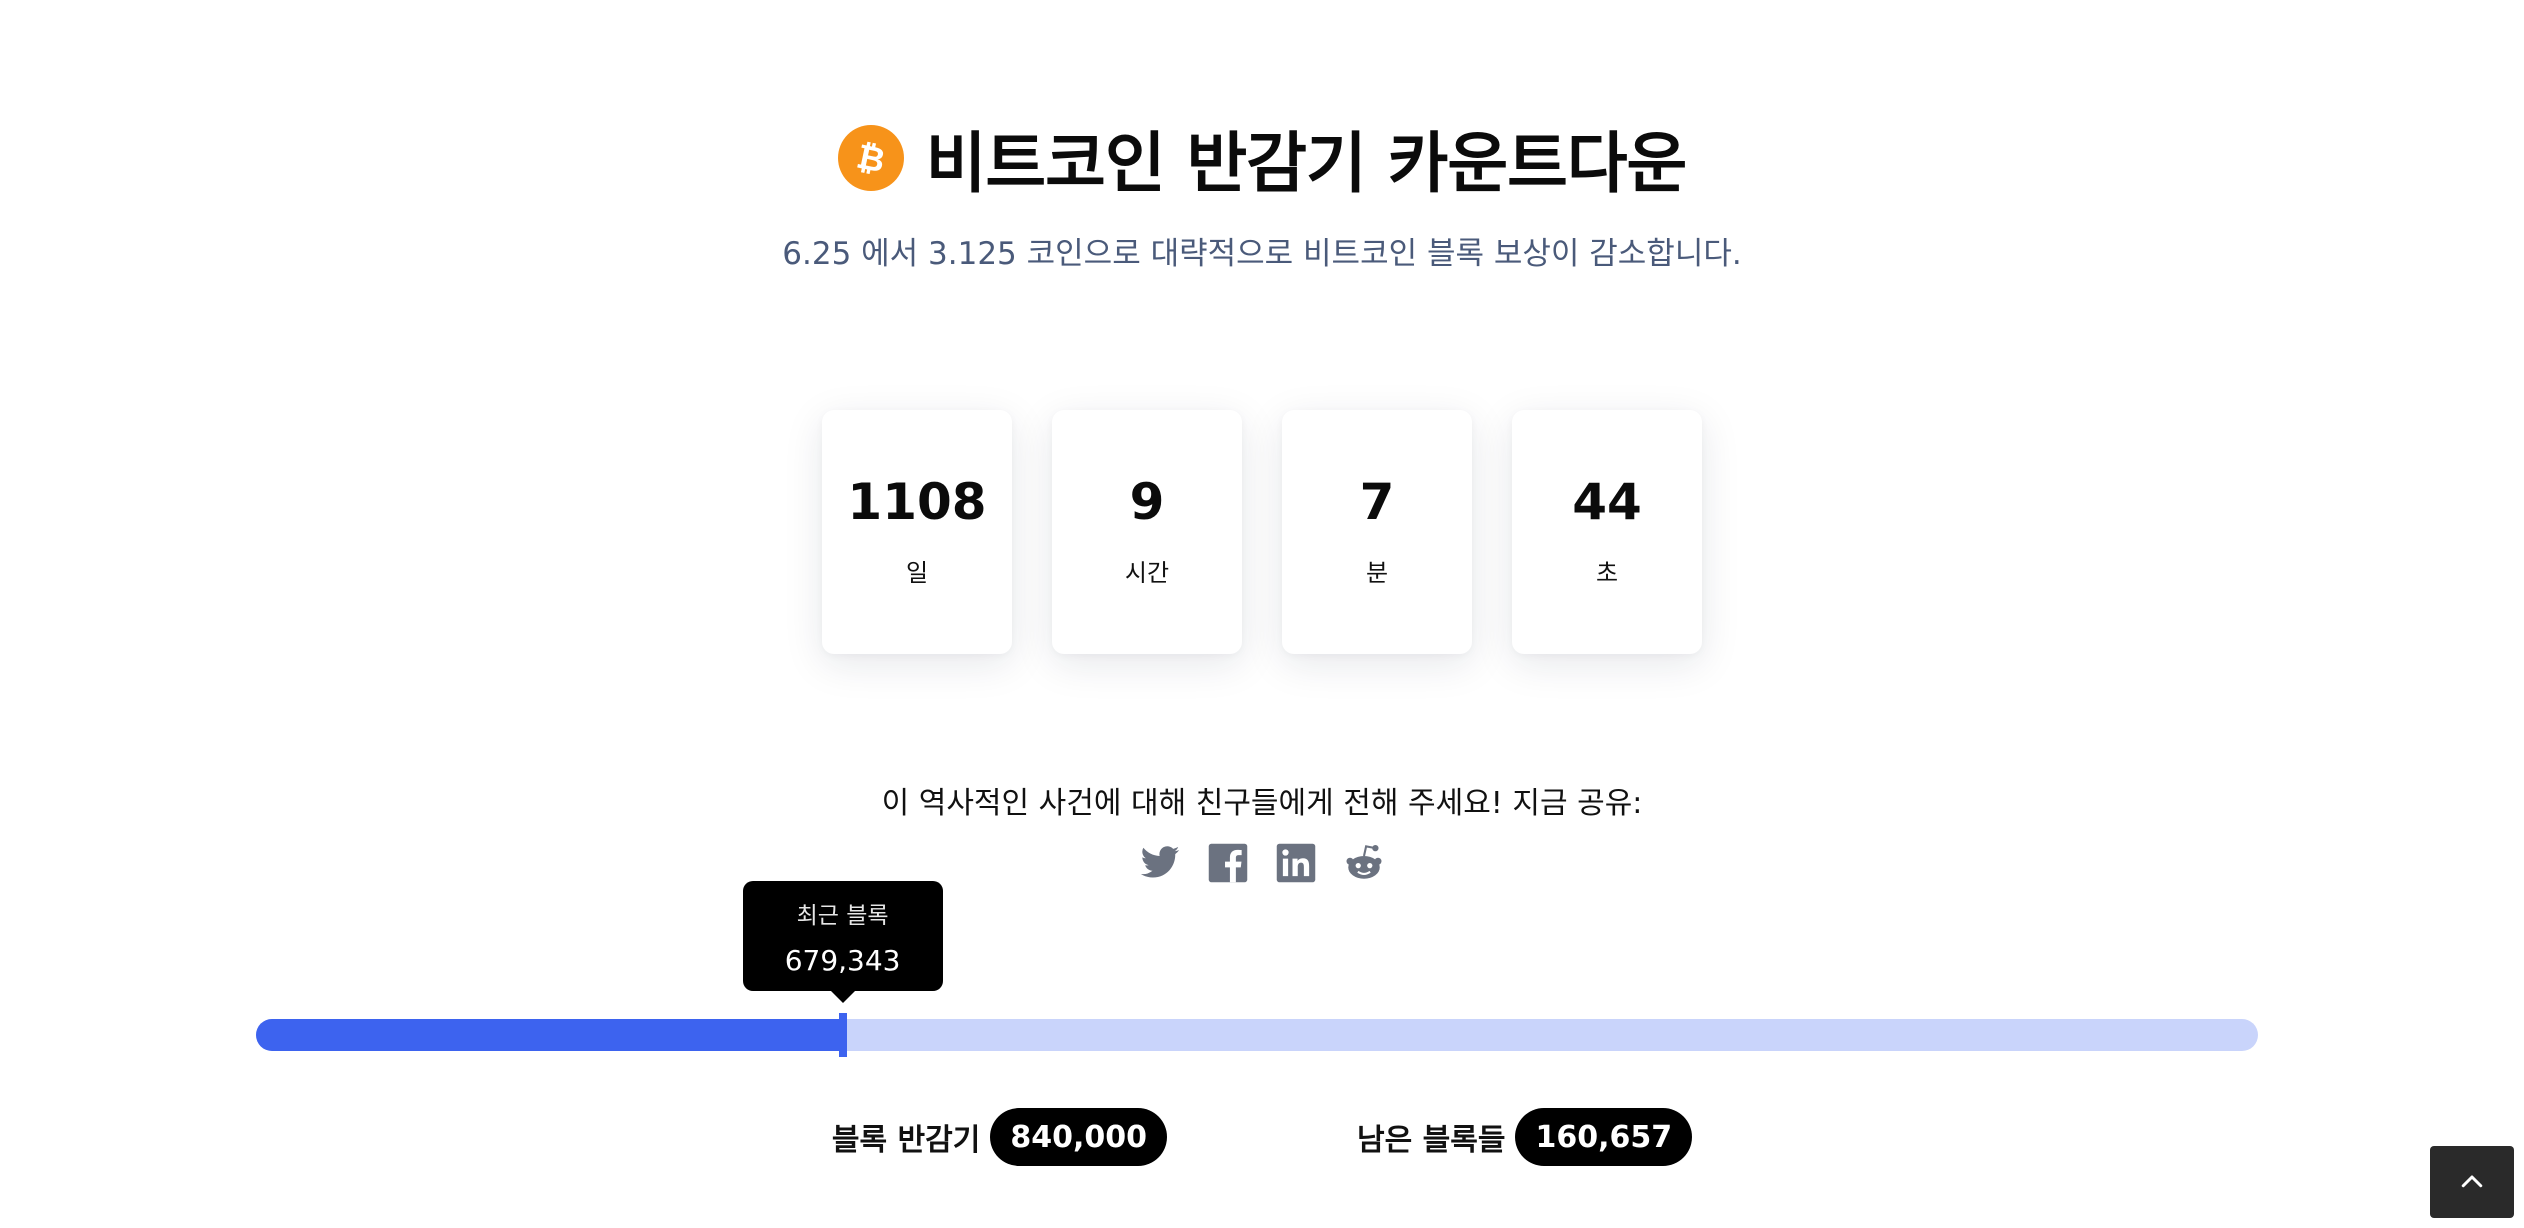 Image resolution: width=2524 pixels, height=1228 pixels. I want to click on halving-block-stat: 블록 반감기 840,000, so click(999, 1137).